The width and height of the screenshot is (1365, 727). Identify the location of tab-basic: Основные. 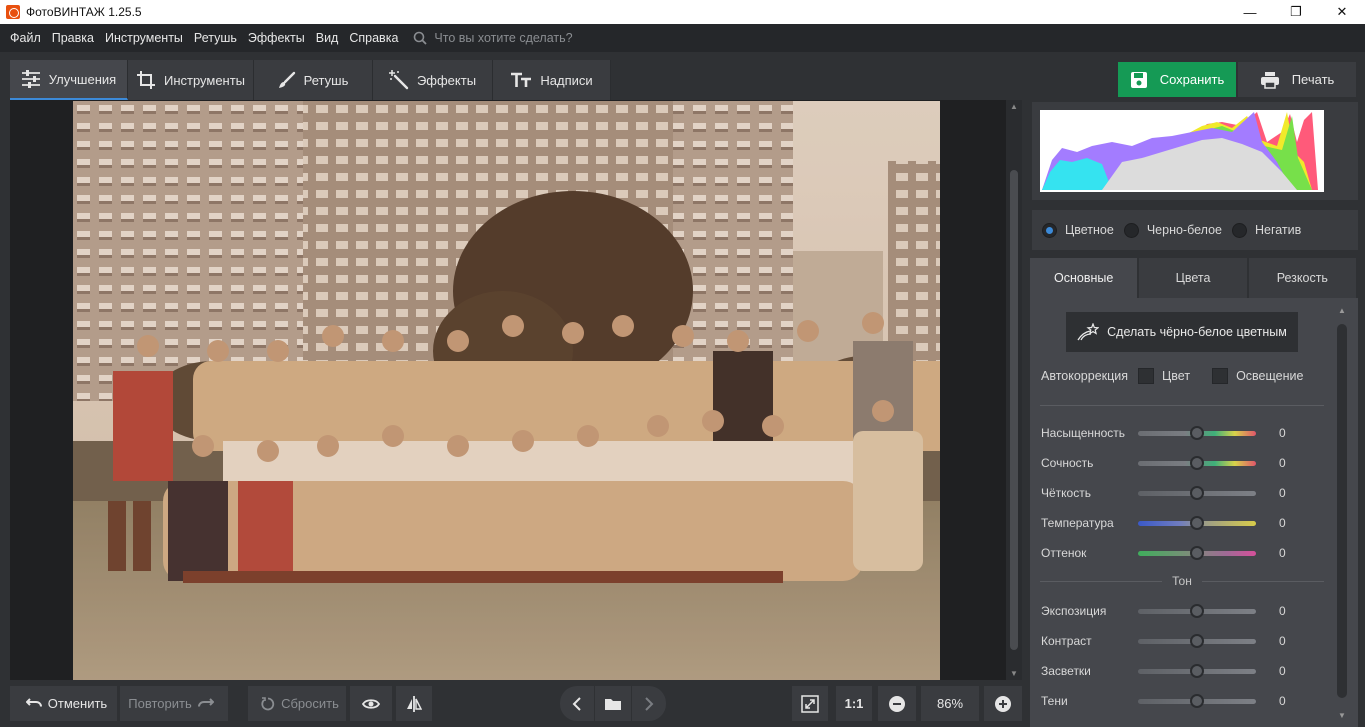
(1084, 278).